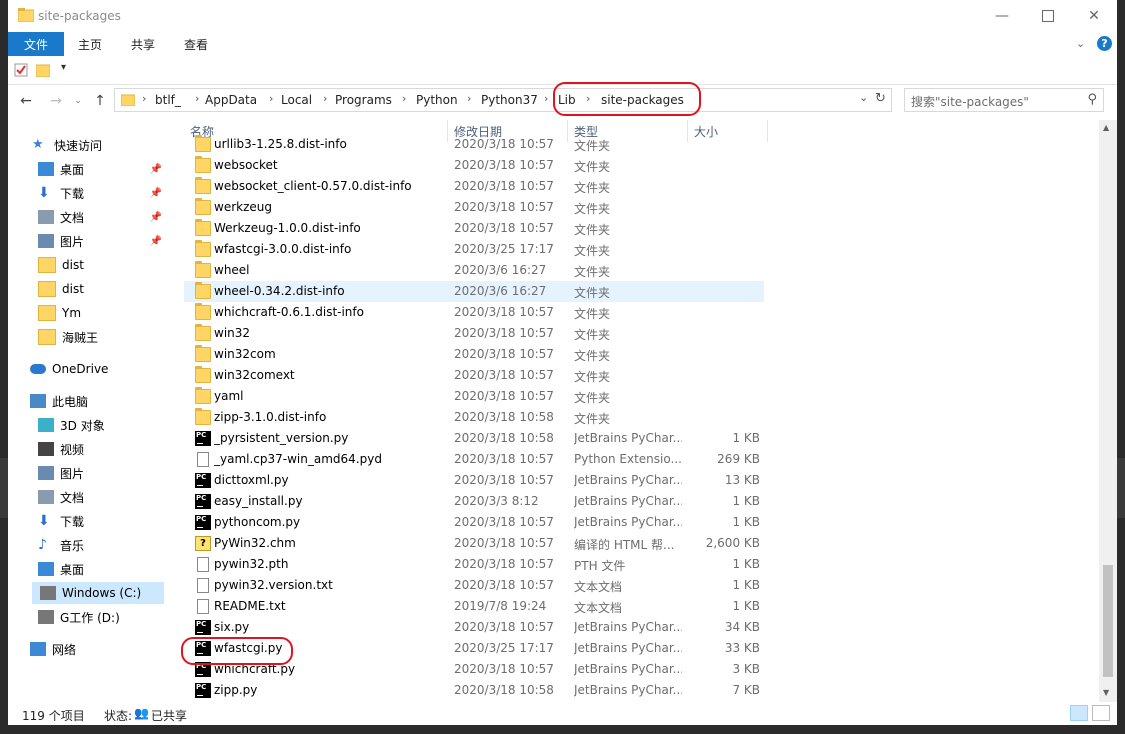 This screenshot has width=1125, height=734. What do you see at coordinates (88, 169) in the screenshot?
I see `sidebar-item-1: 桌面 📌` at bounding box center [88, 169].